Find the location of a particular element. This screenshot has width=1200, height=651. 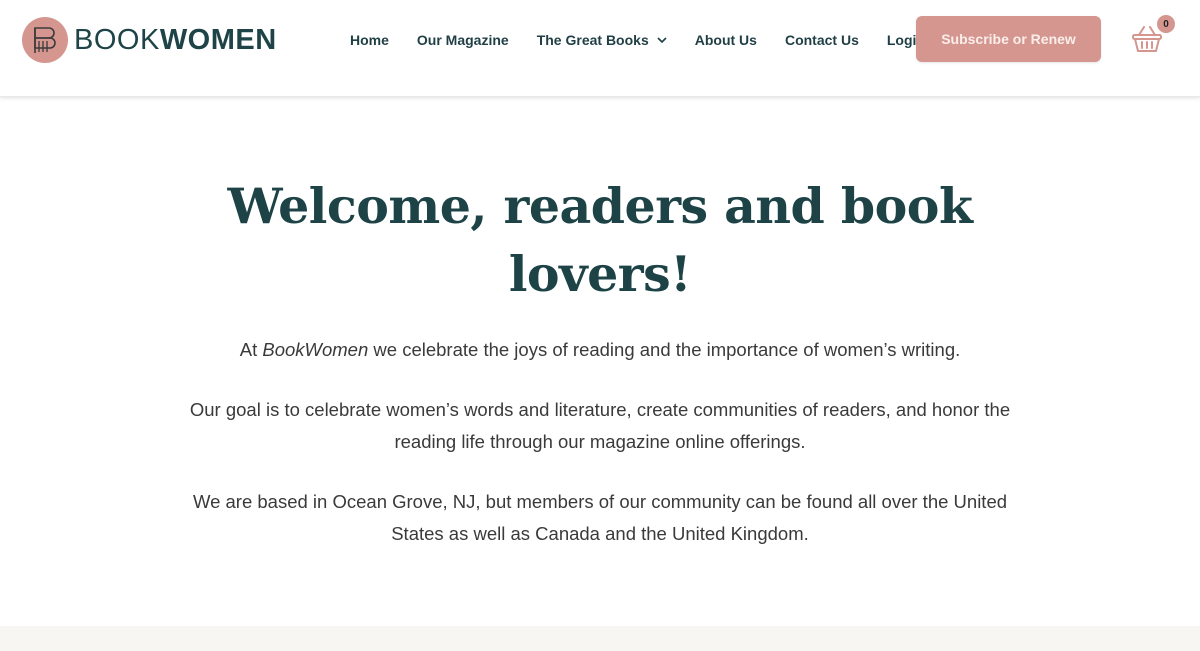

nav-about-us: About Us is located at coordinates (726, 40).